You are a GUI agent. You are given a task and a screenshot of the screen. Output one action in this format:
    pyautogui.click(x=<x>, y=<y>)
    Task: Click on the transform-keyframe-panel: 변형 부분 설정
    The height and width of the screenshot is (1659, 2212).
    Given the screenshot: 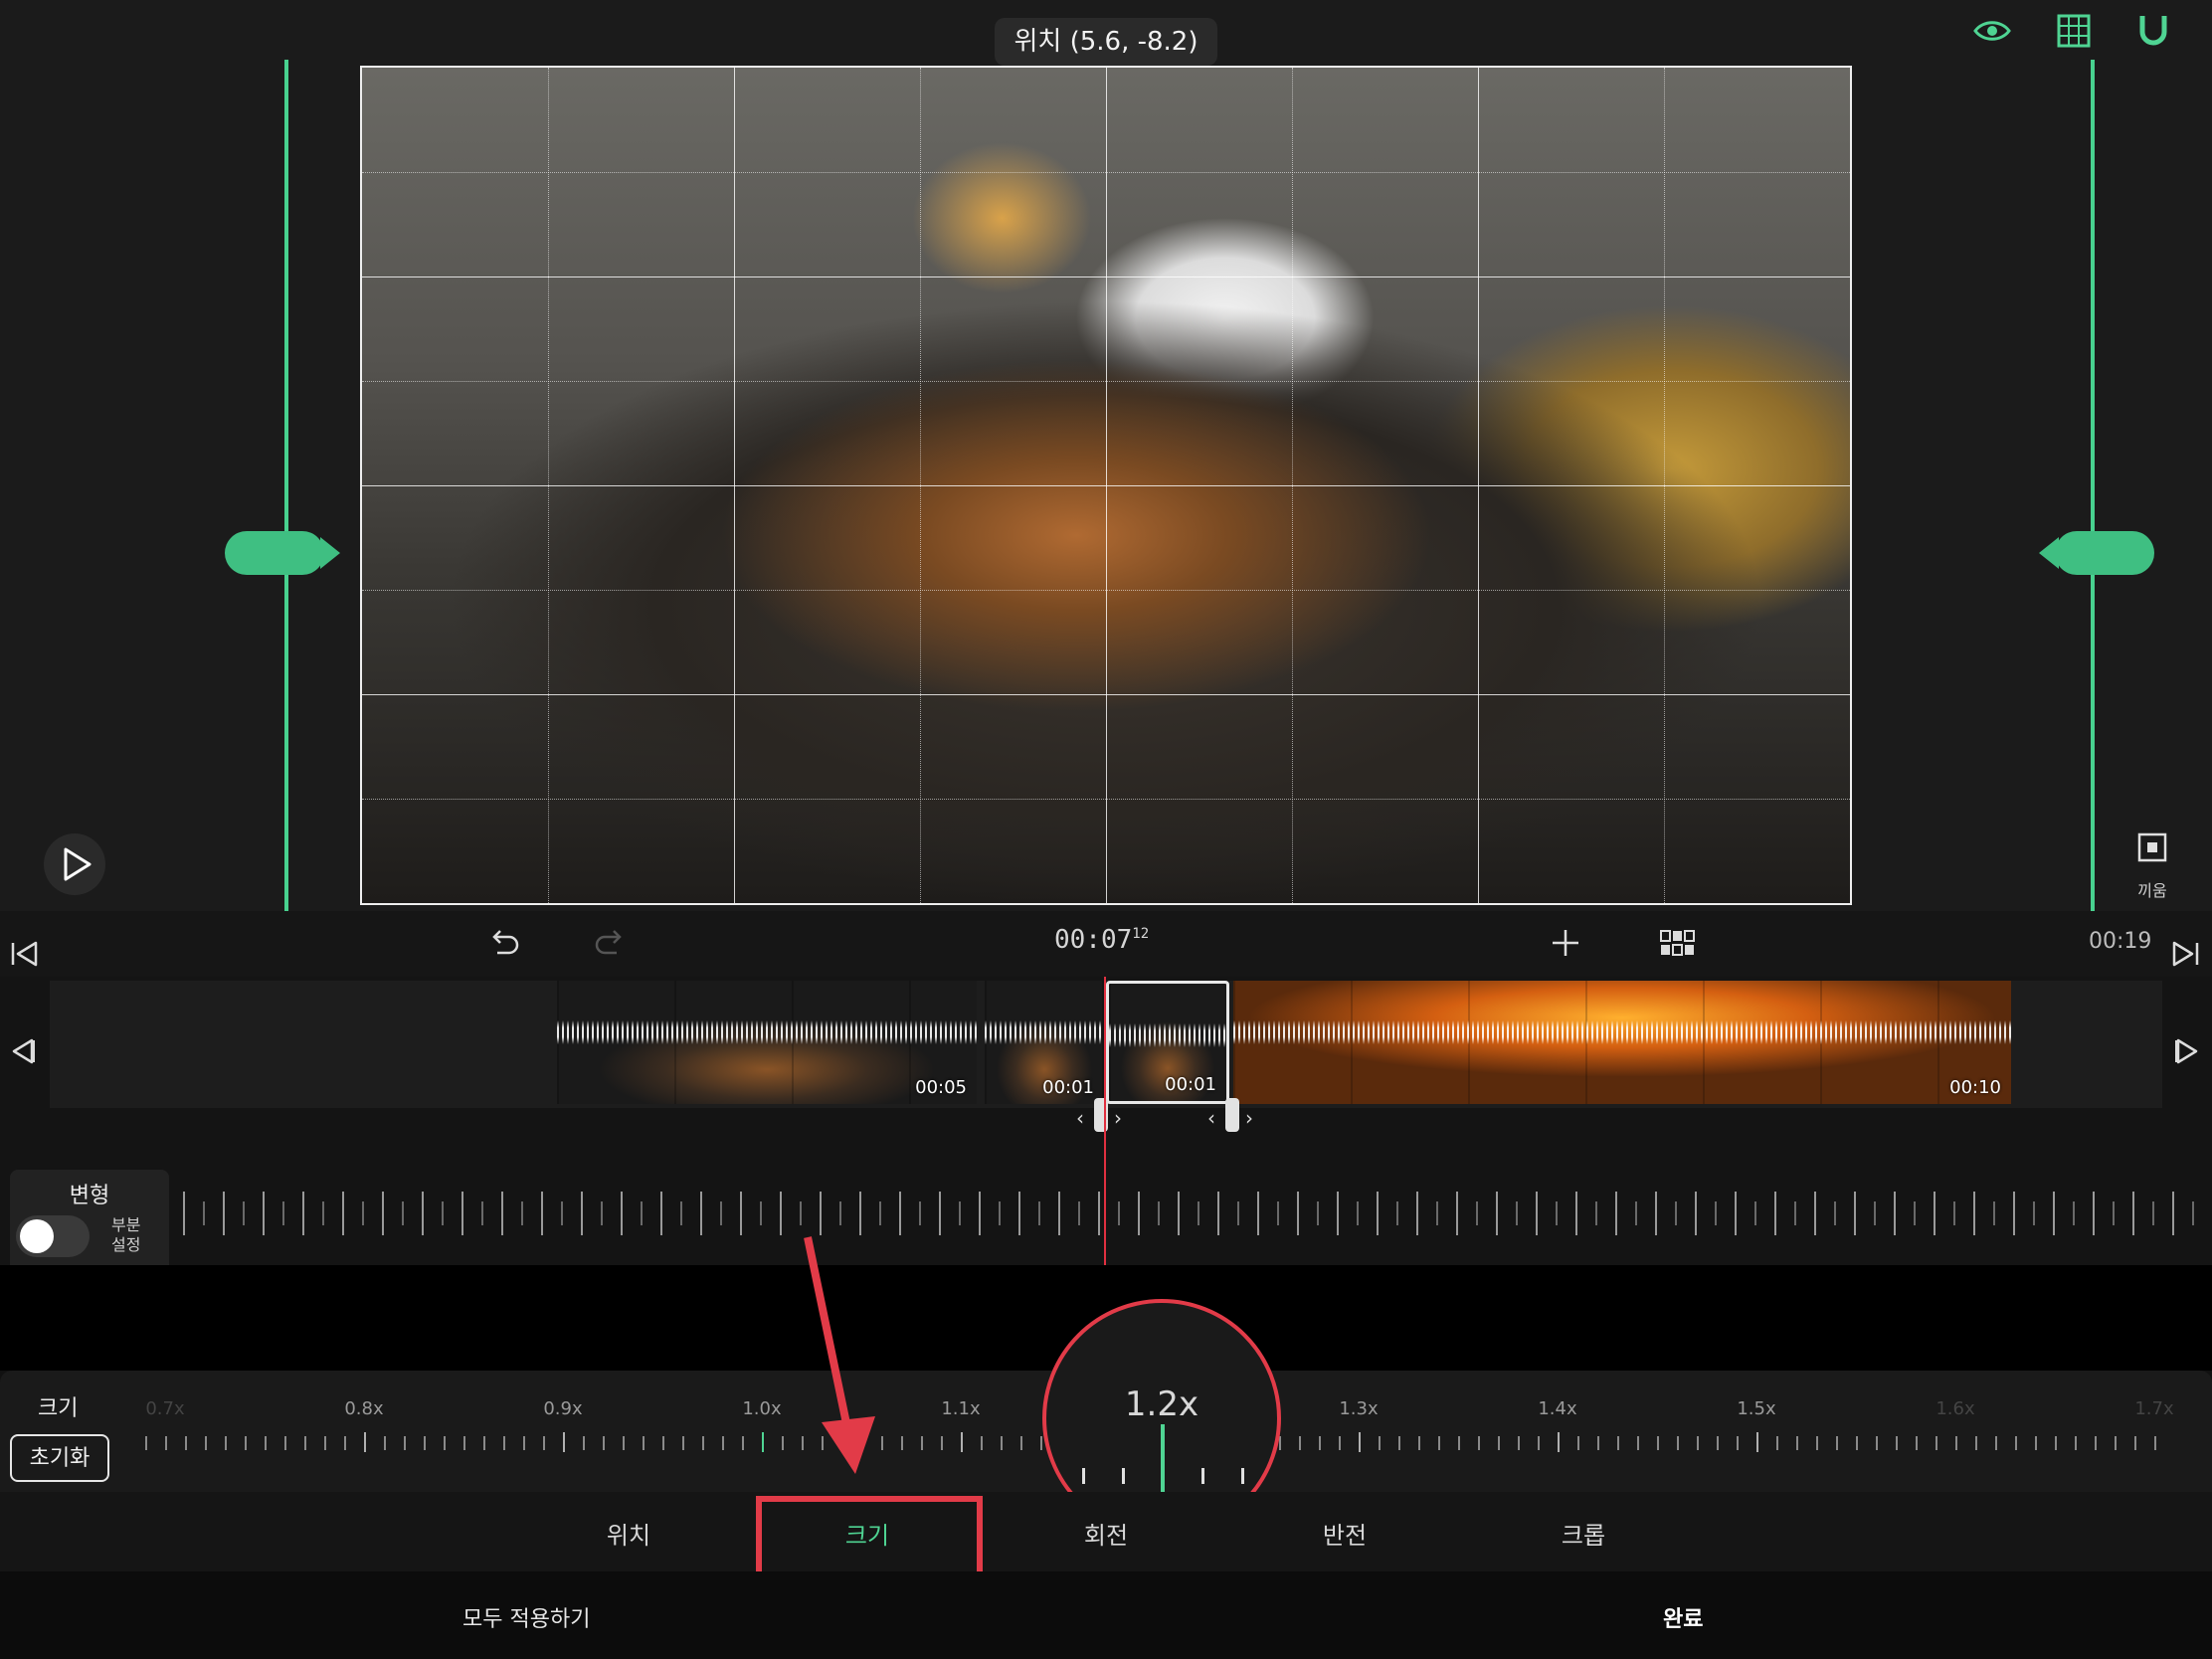 What is the action you would take?
    pyautogui.click(x=89, y=1217)
    